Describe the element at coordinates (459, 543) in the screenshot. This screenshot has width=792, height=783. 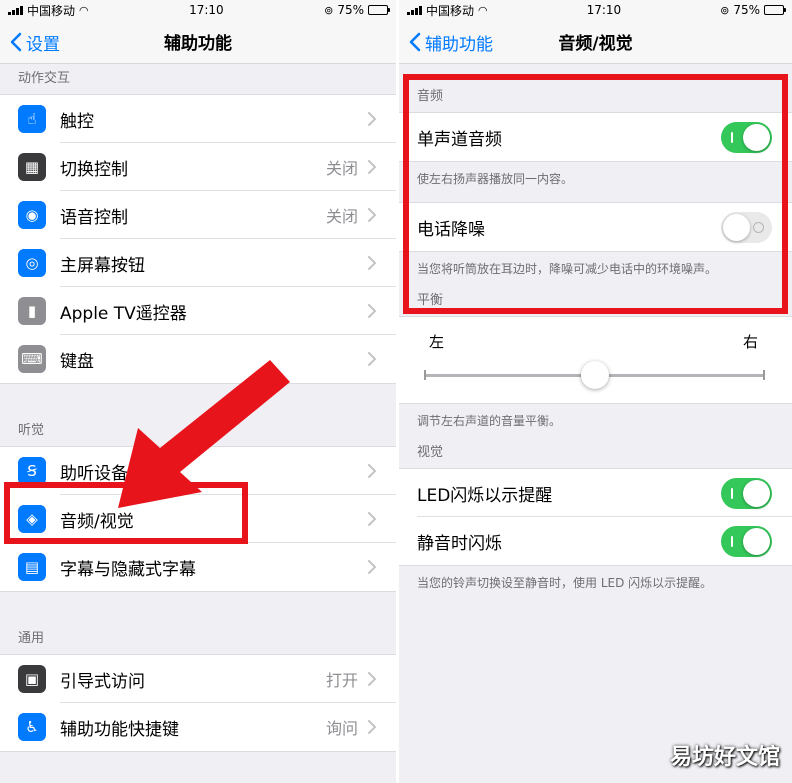
I see `silent-flash-label: 静音时闪烁` at that location.